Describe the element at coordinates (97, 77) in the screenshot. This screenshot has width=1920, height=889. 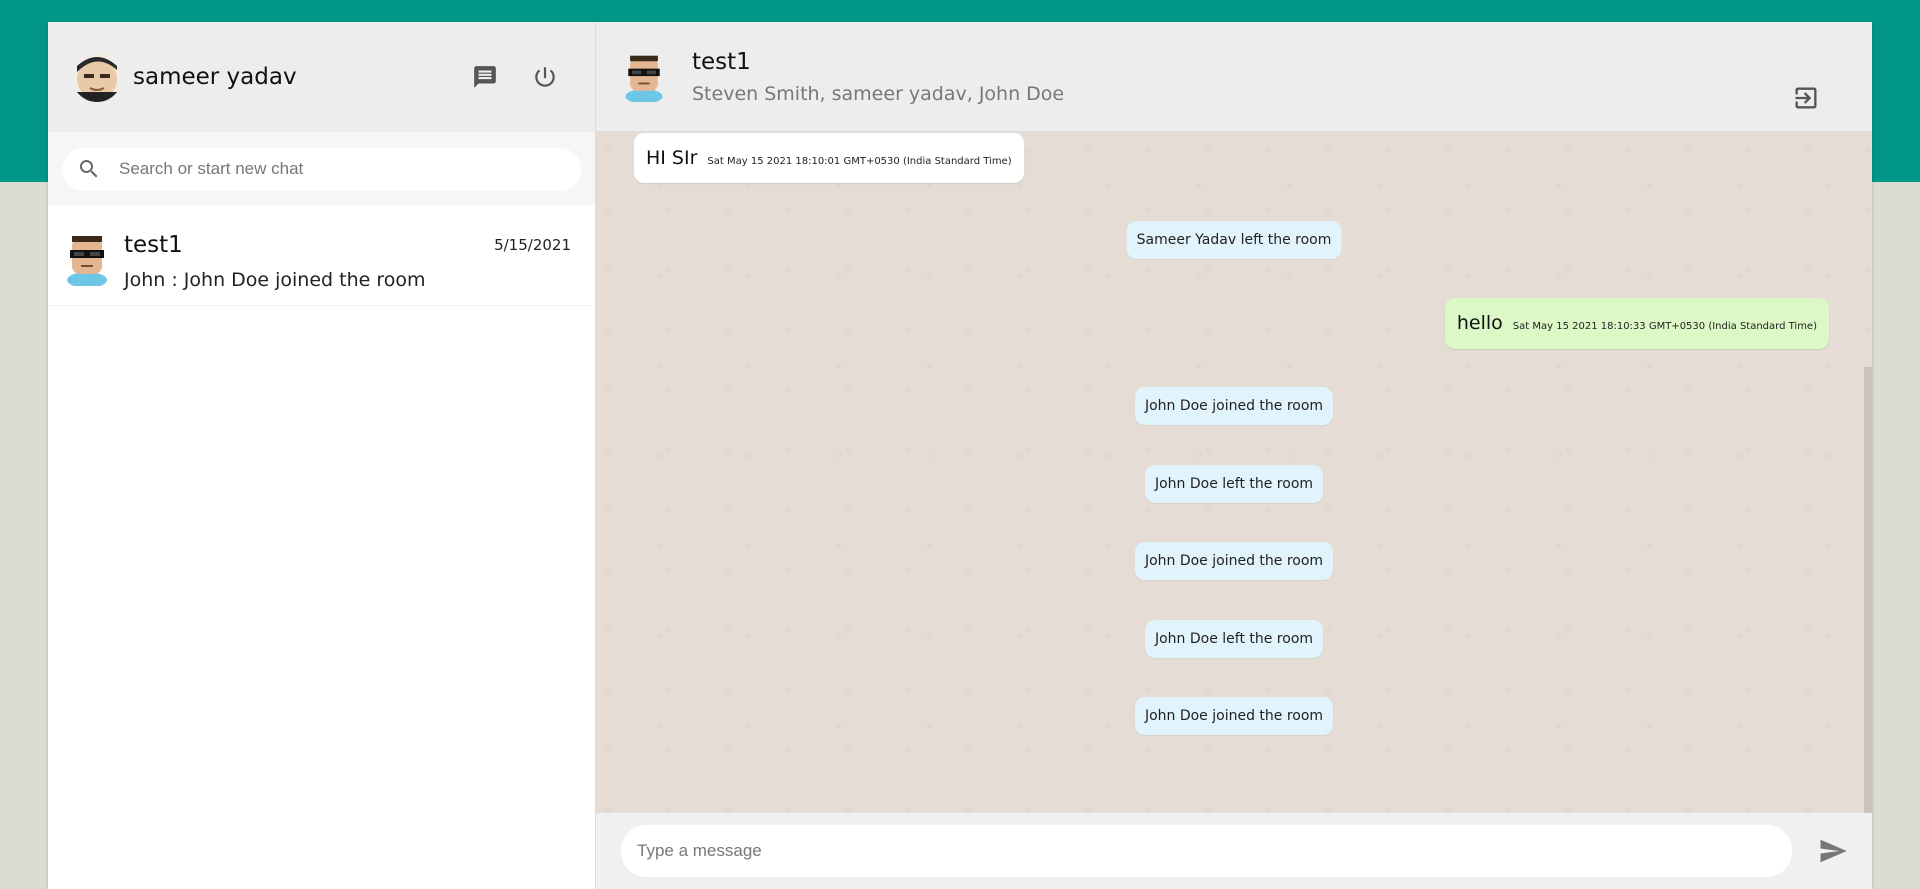
I see `user-avatar` at that location.